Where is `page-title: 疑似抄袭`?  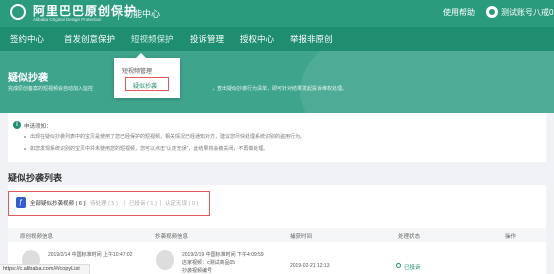 page-title: 疑似抄袭 is located at coordinates (28, 78).